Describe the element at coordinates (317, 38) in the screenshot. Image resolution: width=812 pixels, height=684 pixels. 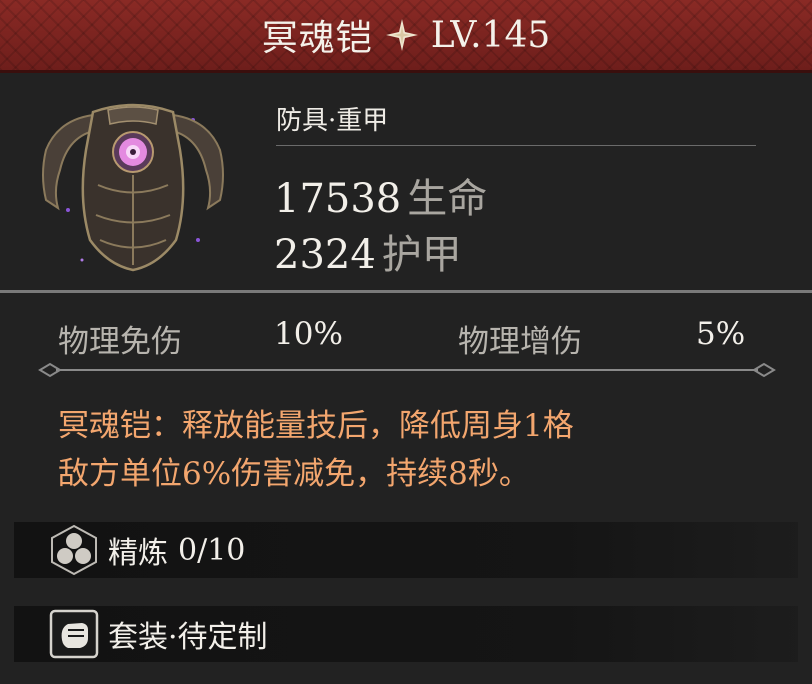
I see `item-name: 冥魂铠` at that location.